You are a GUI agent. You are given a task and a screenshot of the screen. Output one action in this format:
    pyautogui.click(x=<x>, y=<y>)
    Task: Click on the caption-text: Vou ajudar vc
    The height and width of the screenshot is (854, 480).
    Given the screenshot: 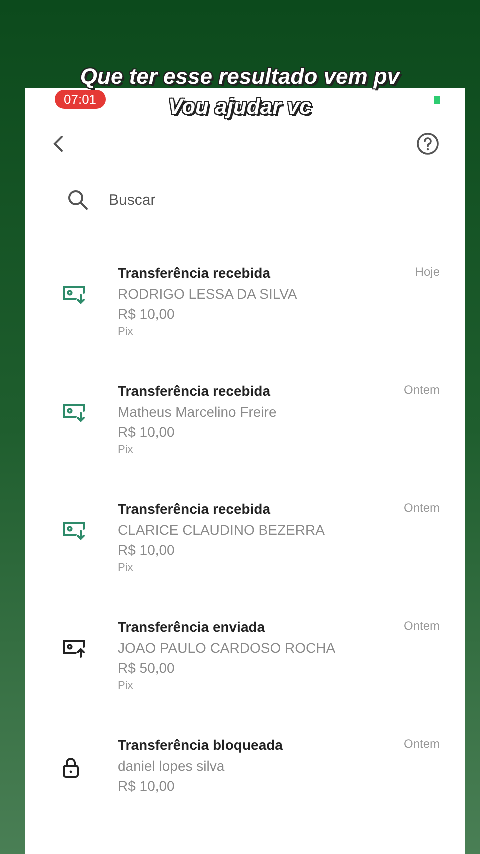 What is the action you would take?
    pyautogui.click(x=240, y=107)
    